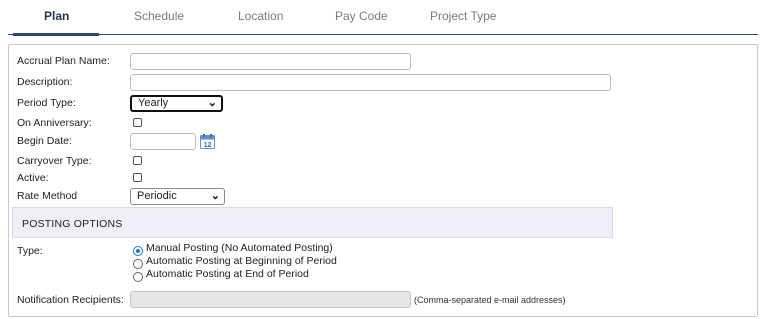 This screenshot has height=319, width=763. I want to click on manual-posting-label: Manual Posting (No Automated Posting), so click(239, 248).